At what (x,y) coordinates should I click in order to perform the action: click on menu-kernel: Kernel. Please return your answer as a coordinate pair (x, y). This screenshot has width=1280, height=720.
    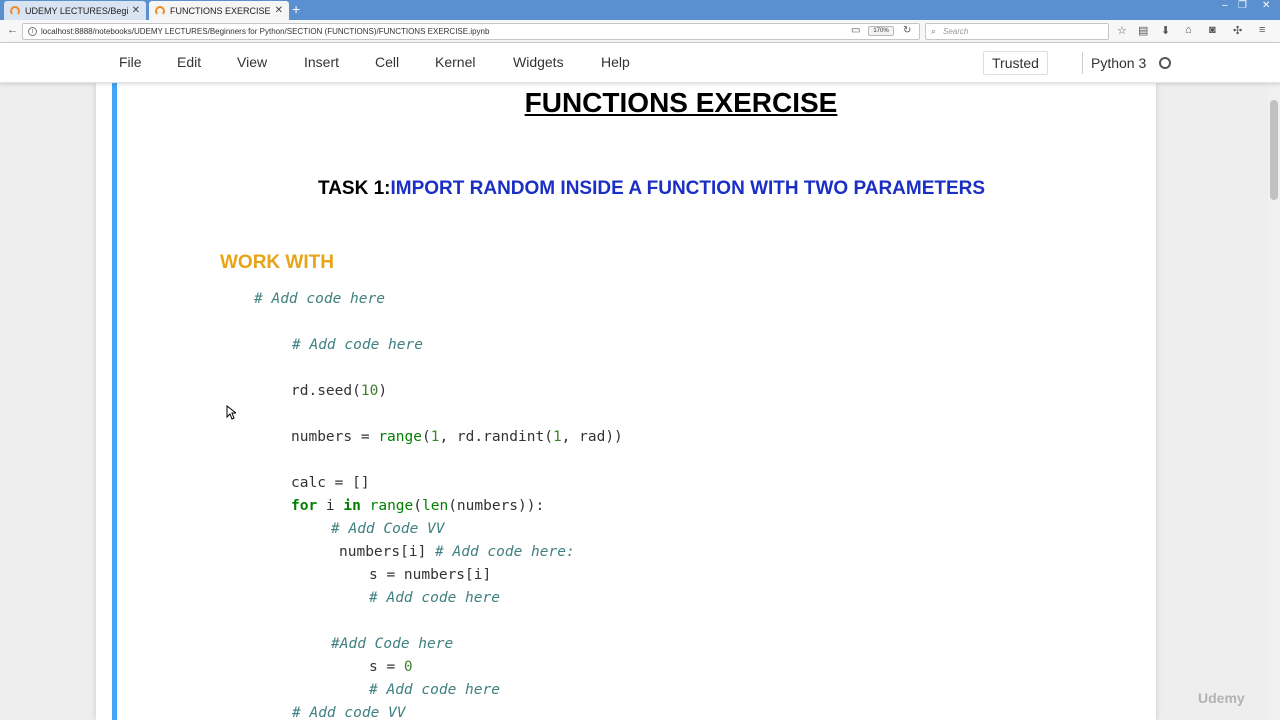
    Looking at the image, I should click on (455, 62).